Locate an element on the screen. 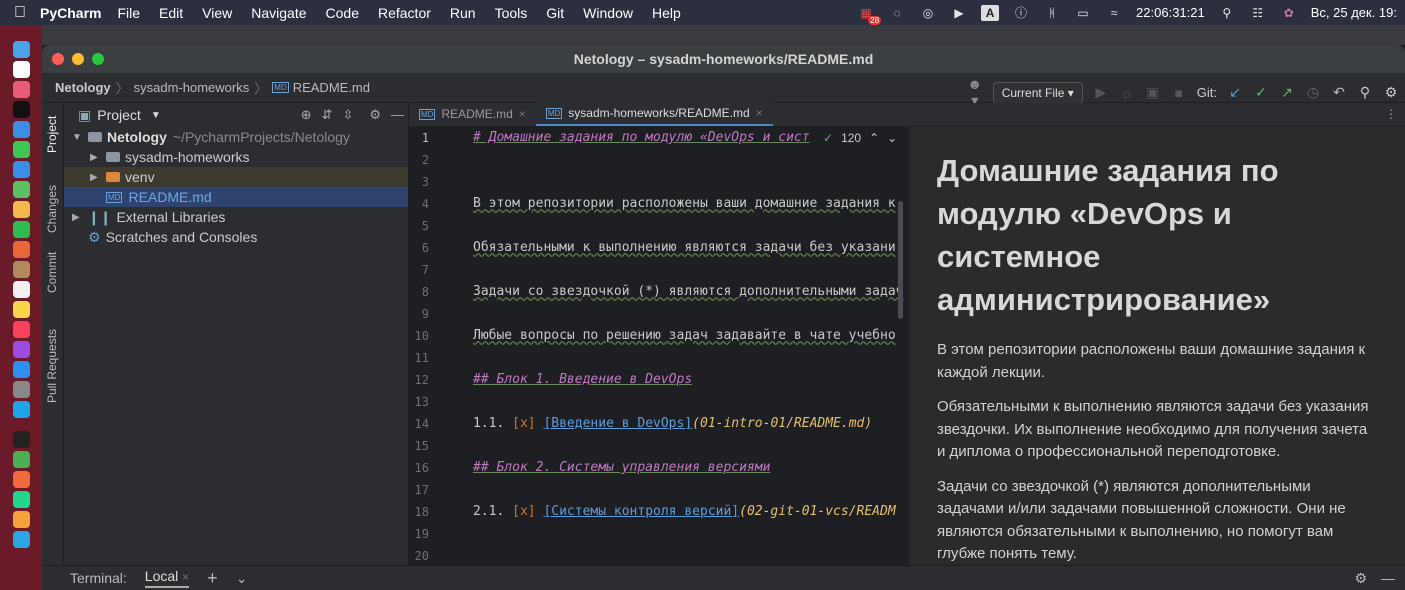 Image resolution: width=1405 pixels, height=590 pixels. more-tabs-icon: ⋮ is located at coordinates (1391, 114).